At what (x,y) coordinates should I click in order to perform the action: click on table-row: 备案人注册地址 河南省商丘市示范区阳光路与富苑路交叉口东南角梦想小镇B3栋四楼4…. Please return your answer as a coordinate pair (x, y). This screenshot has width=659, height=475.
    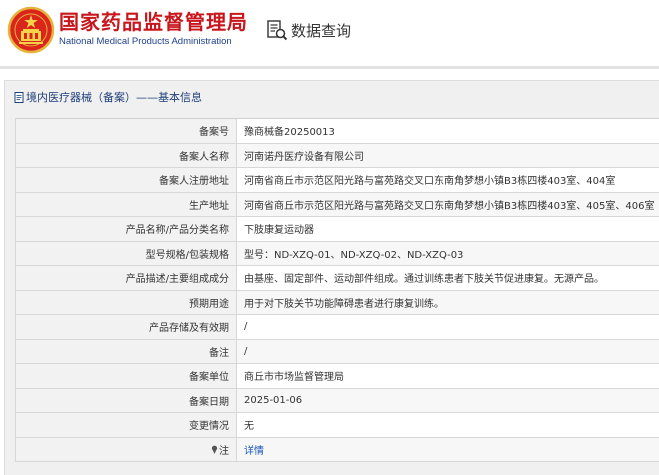
    Looking at the image, I should click on (337, 180).